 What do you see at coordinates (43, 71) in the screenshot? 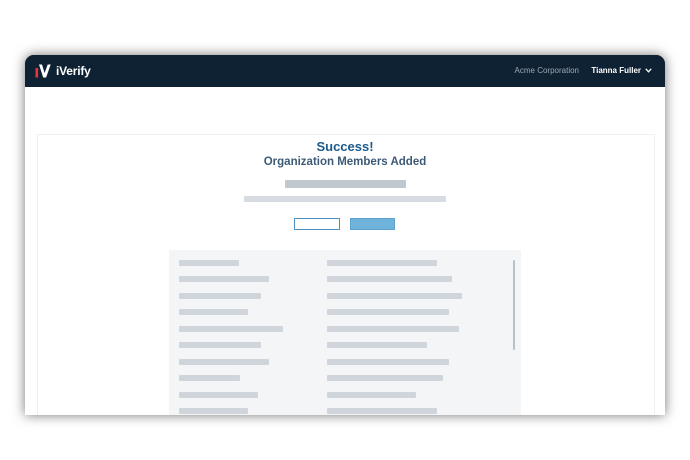
I see `iverify-logo-icon` at bounding box center [43, 71].